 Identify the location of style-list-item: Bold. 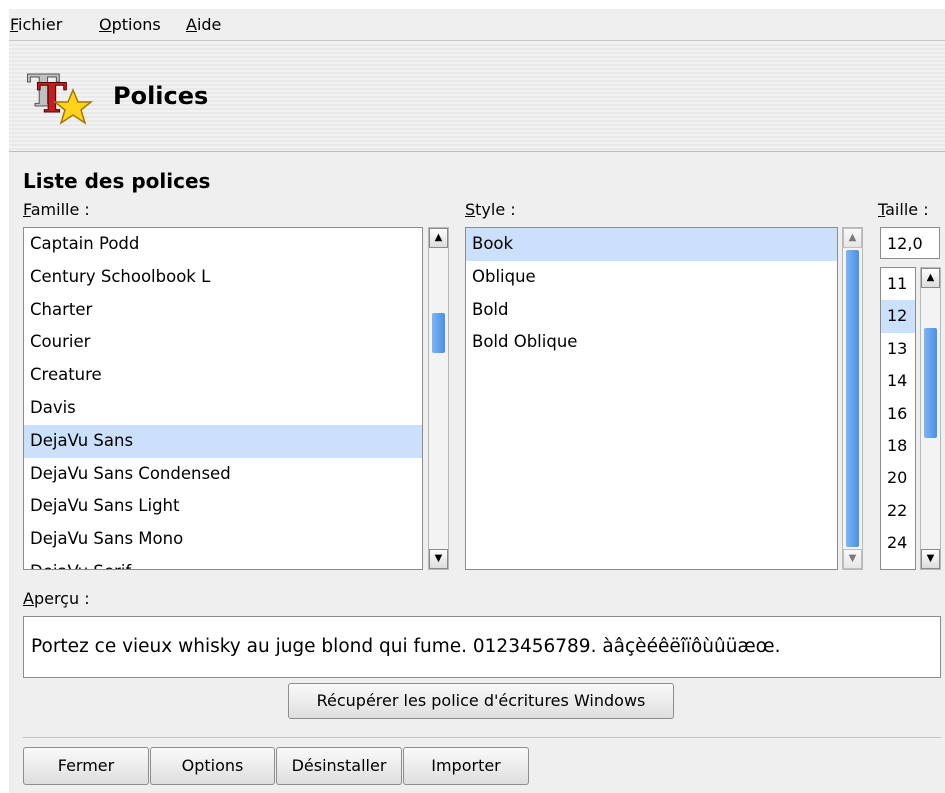
(651, 310).